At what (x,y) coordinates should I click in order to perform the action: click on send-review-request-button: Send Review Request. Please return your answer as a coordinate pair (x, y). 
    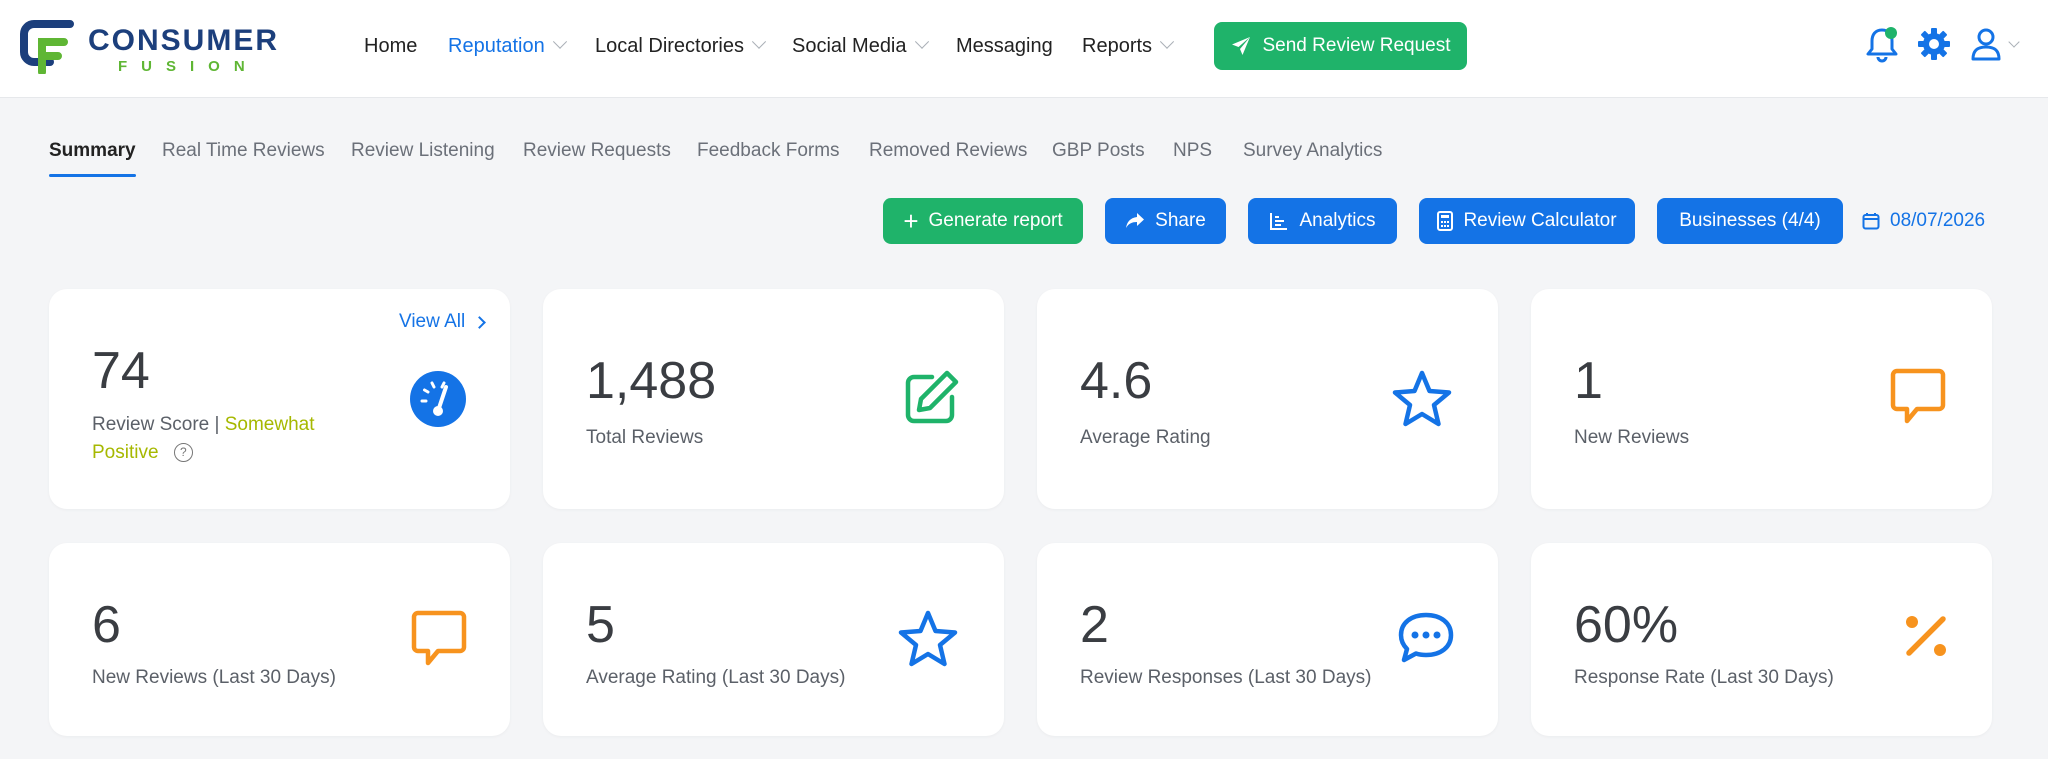
    Looking at the image, I should click on (1340, 46).